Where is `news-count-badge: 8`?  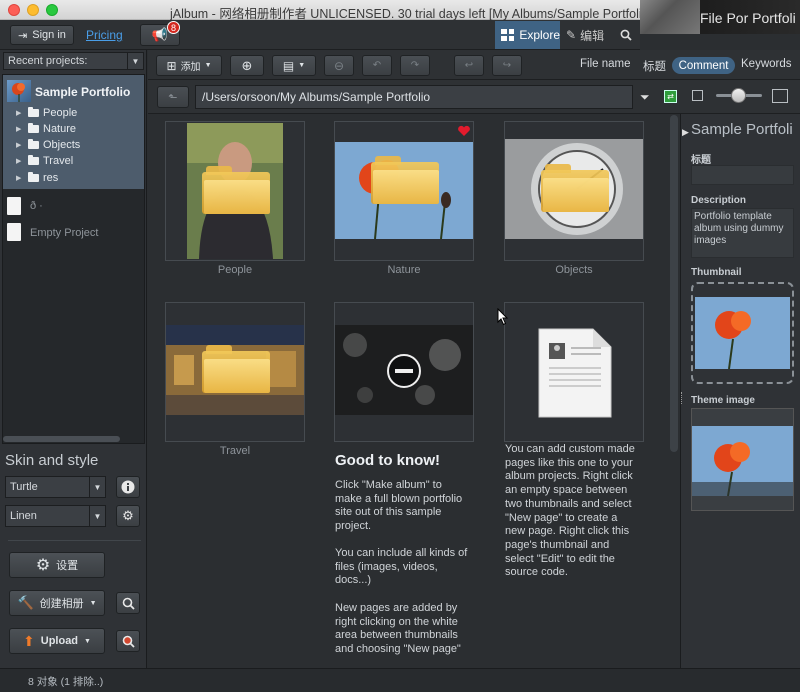
news-count-badge: 8 is located at coordinates (173, 27).